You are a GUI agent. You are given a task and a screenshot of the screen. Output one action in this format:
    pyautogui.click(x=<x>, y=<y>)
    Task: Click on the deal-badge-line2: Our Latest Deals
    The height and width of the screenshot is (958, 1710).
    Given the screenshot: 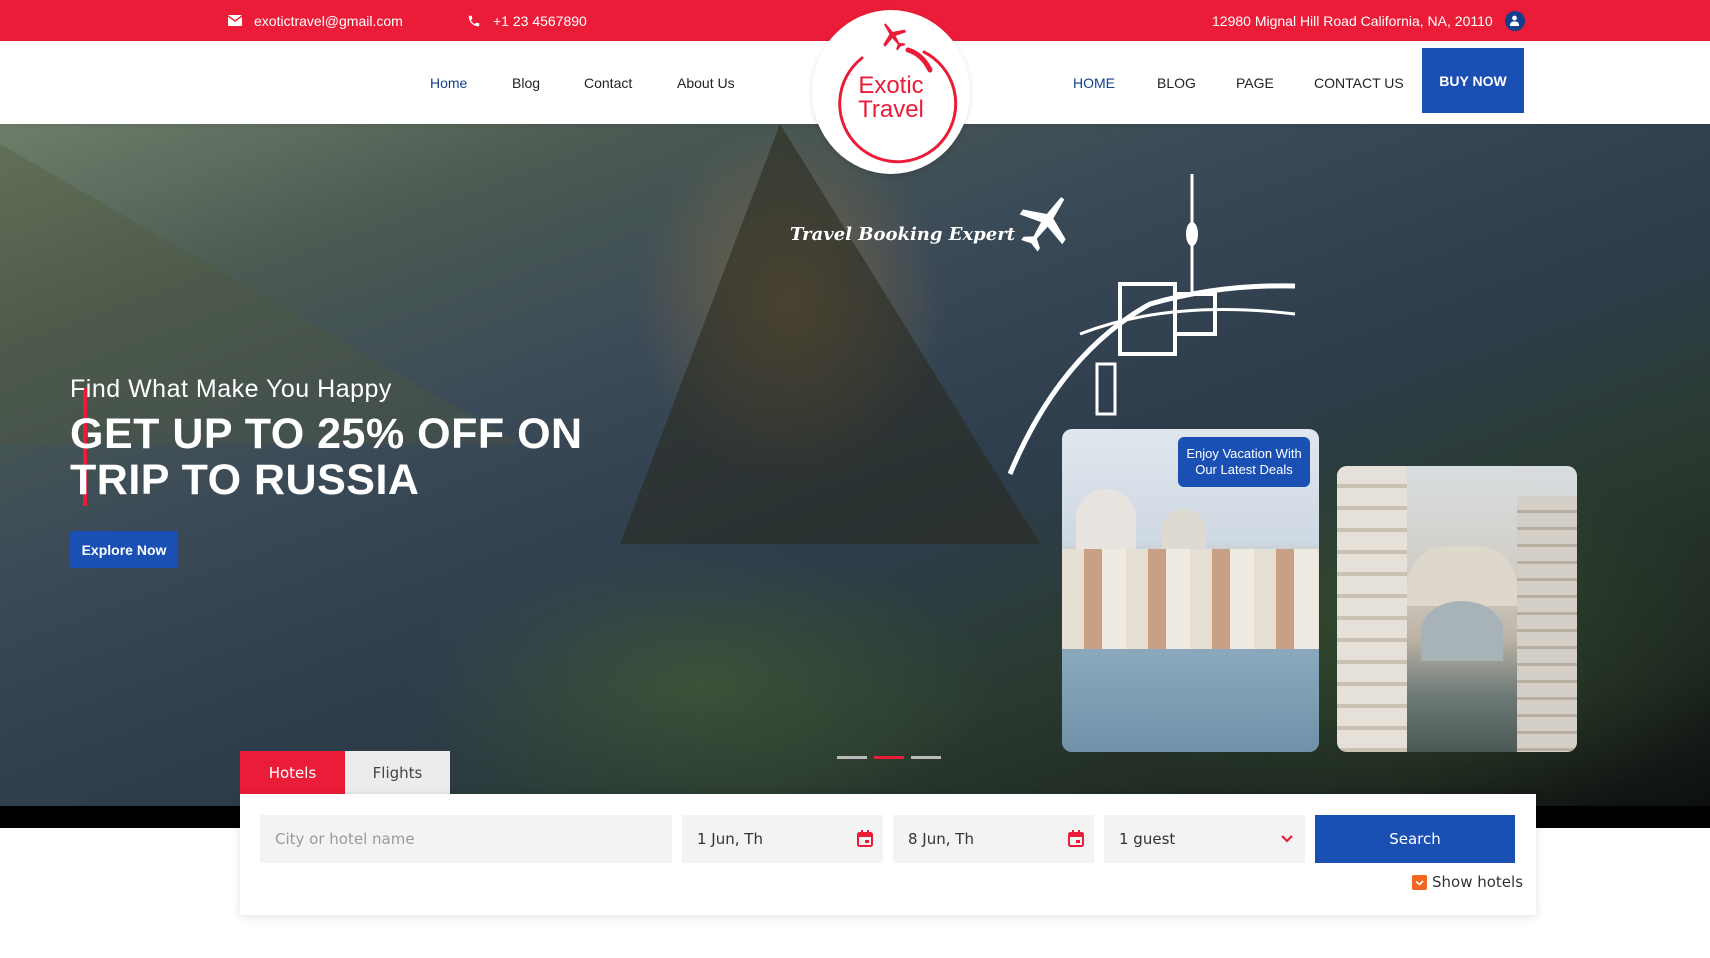 What is the action you would take?
    pyautogui.click(x=1244, y=469)
    